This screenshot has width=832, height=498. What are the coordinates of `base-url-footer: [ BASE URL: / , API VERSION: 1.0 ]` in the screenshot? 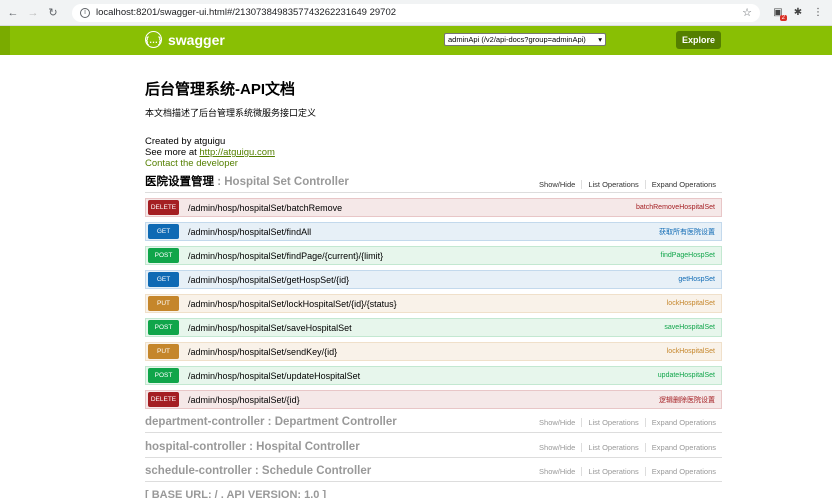 It's located at (236, 493).